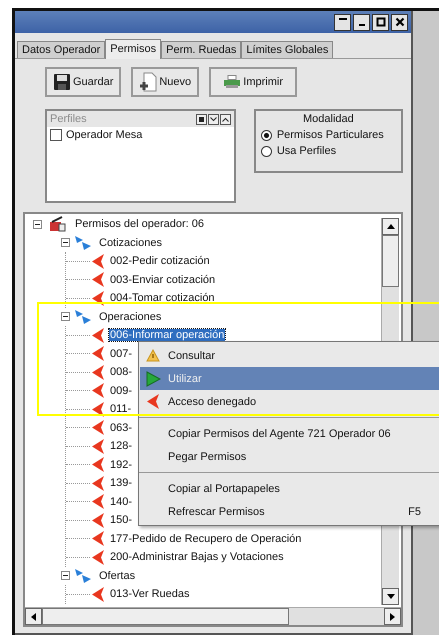  Describe the element at coordinates (104, 135) in the screenshot. I see `profile-label: Operador Mesa` at that location.